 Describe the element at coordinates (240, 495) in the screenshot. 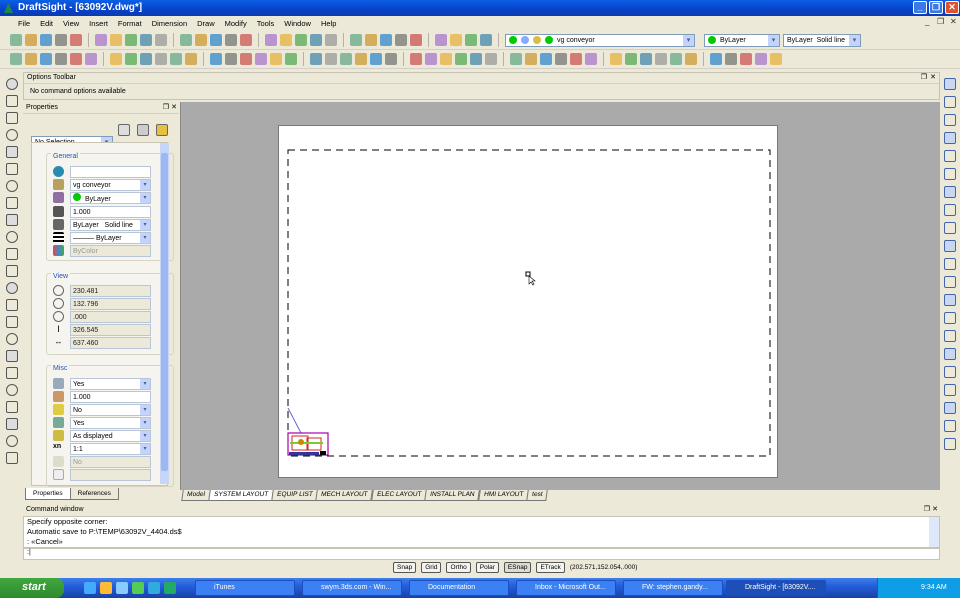

I see `layout-tab-system-layout: SYSTEM LAYOUT` at that location.